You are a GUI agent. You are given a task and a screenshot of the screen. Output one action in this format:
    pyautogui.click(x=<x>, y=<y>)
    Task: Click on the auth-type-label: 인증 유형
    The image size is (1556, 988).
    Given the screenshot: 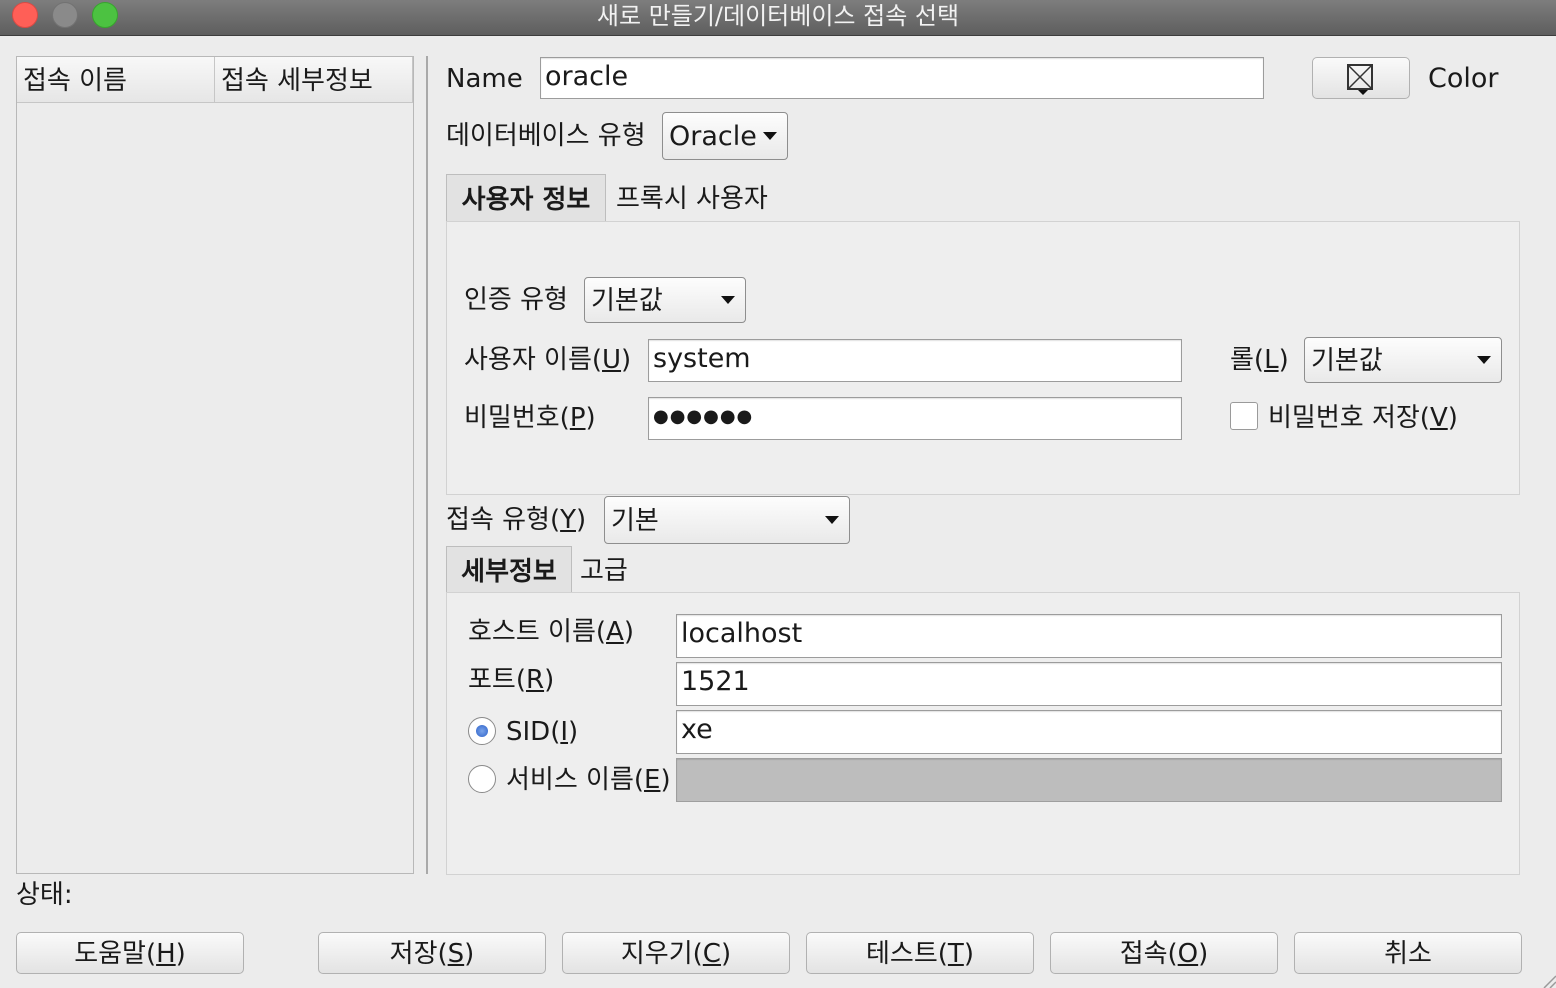 What is the action you would take?
    pyautogui.click(x=516, y=300)
    